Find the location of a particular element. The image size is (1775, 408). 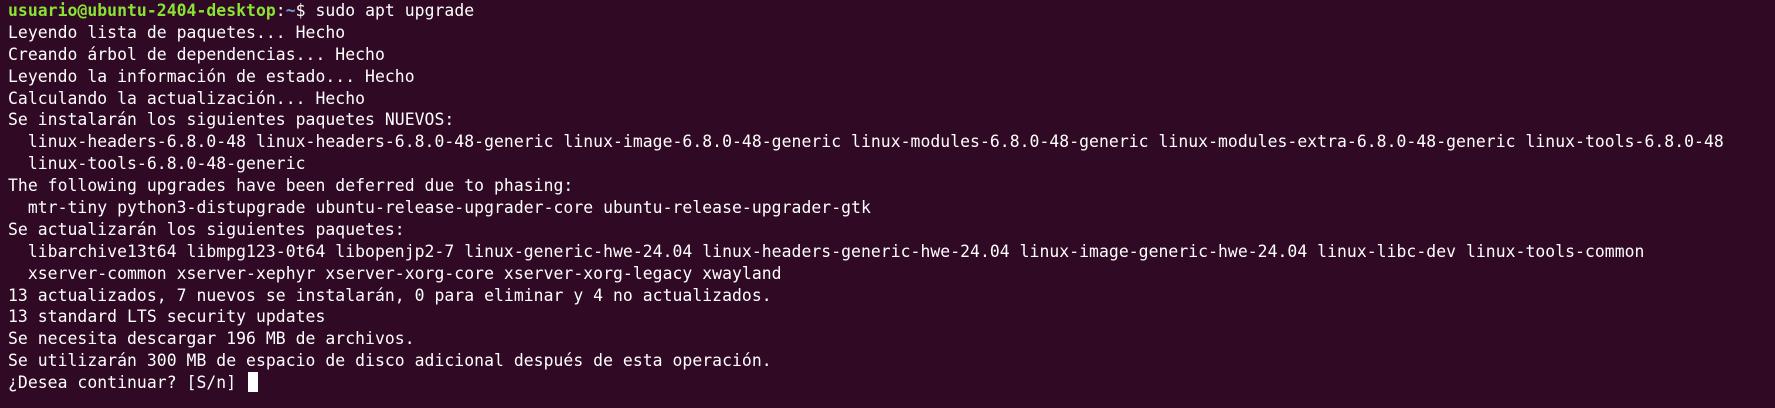

prompt-path: ~ is located at coordinates (290, 10).